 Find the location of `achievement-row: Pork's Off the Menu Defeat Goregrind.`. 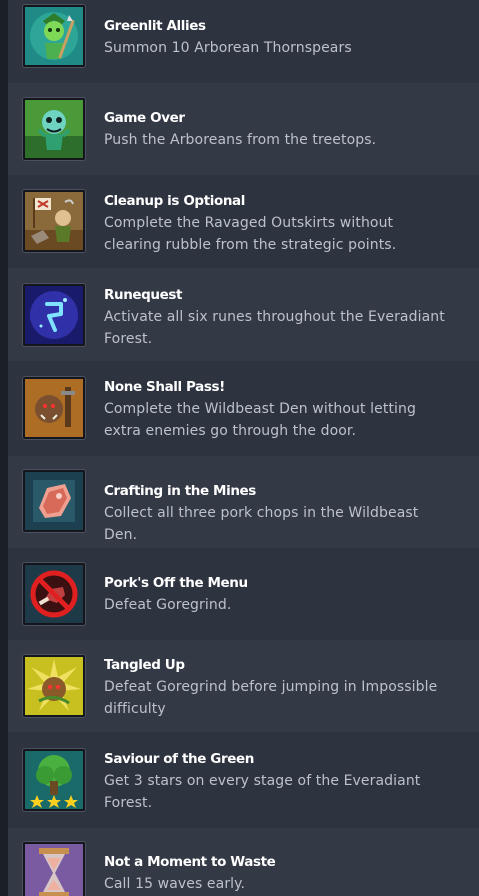

achievement-row: Pork's Off the Menu Defeat Goregrind. is located at coordinates (243, 594).